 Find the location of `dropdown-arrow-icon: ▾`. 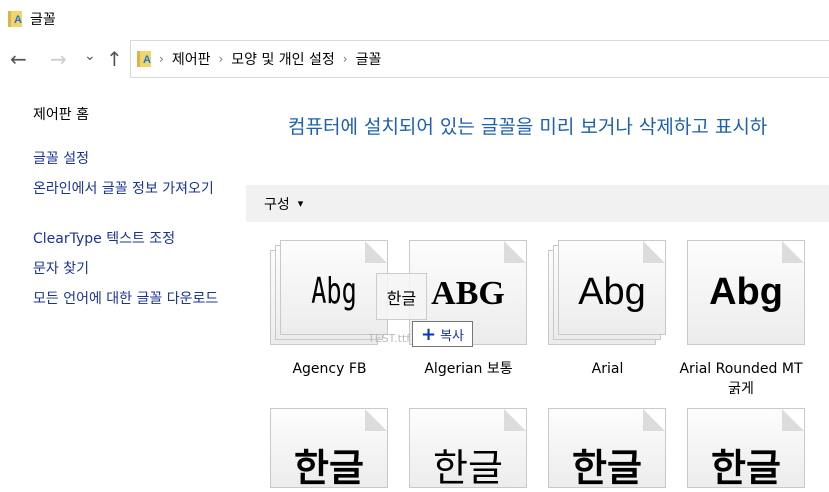

dropdown-arrow-icon: ▾ is located at coordinates (300, 203).